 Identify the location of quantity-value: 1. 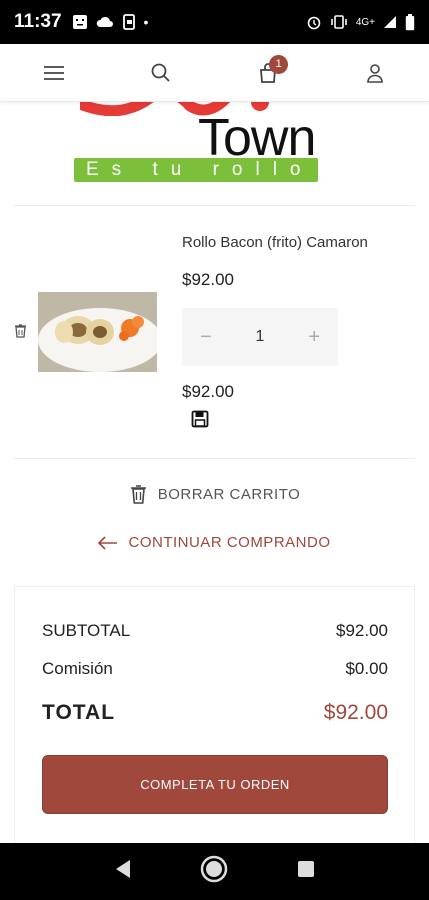
(260, 337).